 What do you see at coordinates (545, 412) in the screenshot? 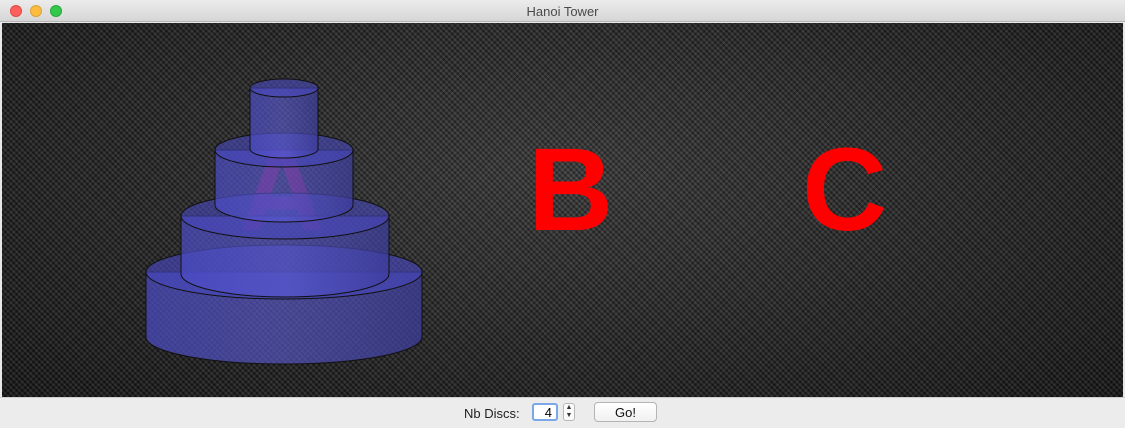
I see `nb-discs-input` at bounding box center [545, 412].